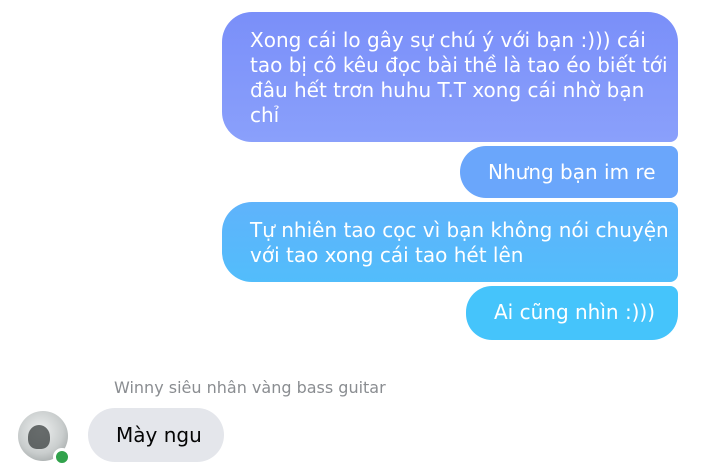 This screenshot has height=475, width=720. What do you see at coordinates (250, 387) in the screenshot?
I see `sender-name: Winny siêu nhân vàng bass guitar` at bounding box center [250, 387].